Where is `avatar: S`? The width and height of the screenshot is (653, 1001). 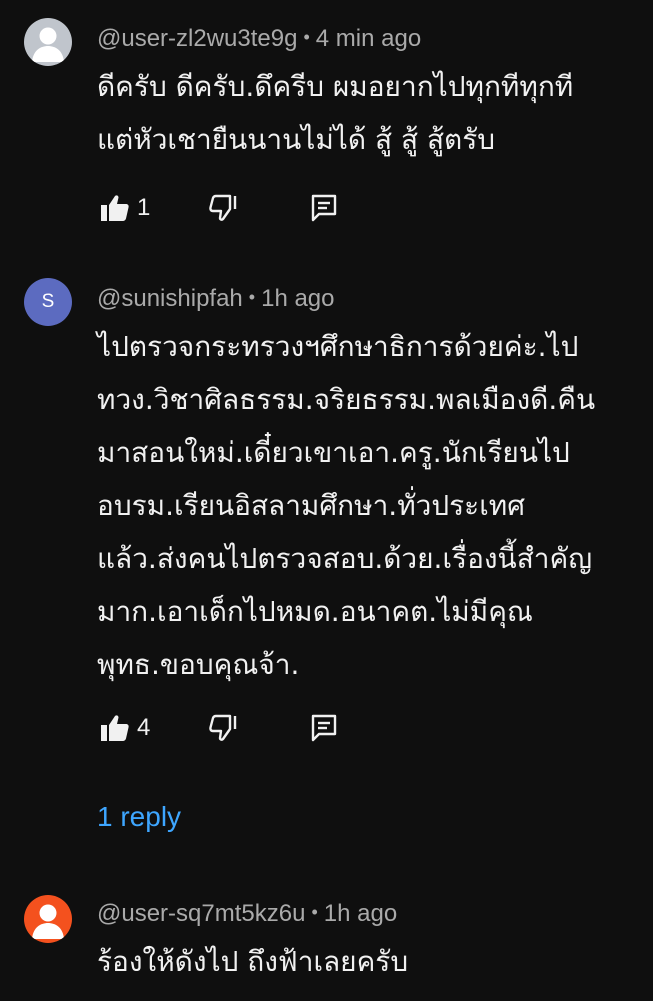 avatar: S is located at coordinates (48, 302).